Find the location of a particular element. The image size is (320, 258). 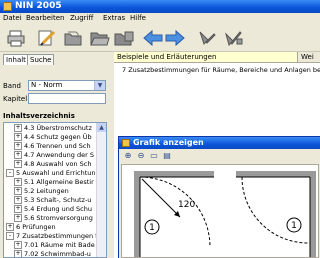

bookmark-add-icon is located at coordinates (207, 38).